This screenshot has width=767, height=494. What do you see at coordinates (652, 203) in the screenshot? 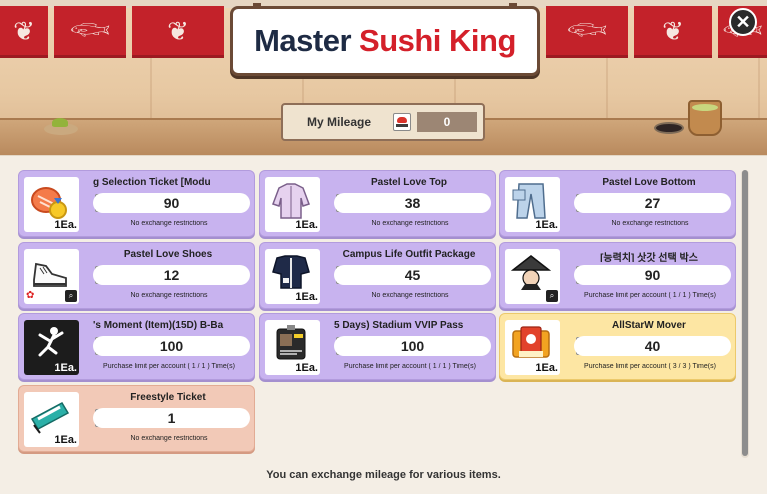
I see `item-price: 27` at bounding box center [652, 203].